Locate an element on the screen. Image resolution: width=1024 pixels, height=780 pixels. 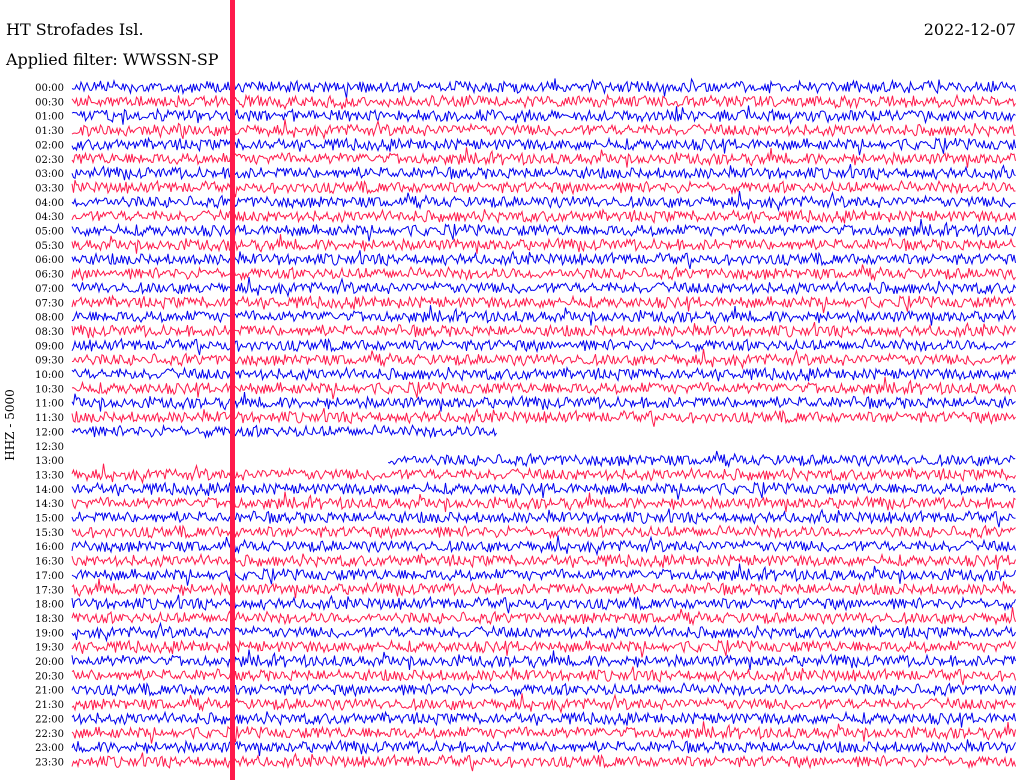
row-time-label: 18:30 is located at coordinates (49, 619).